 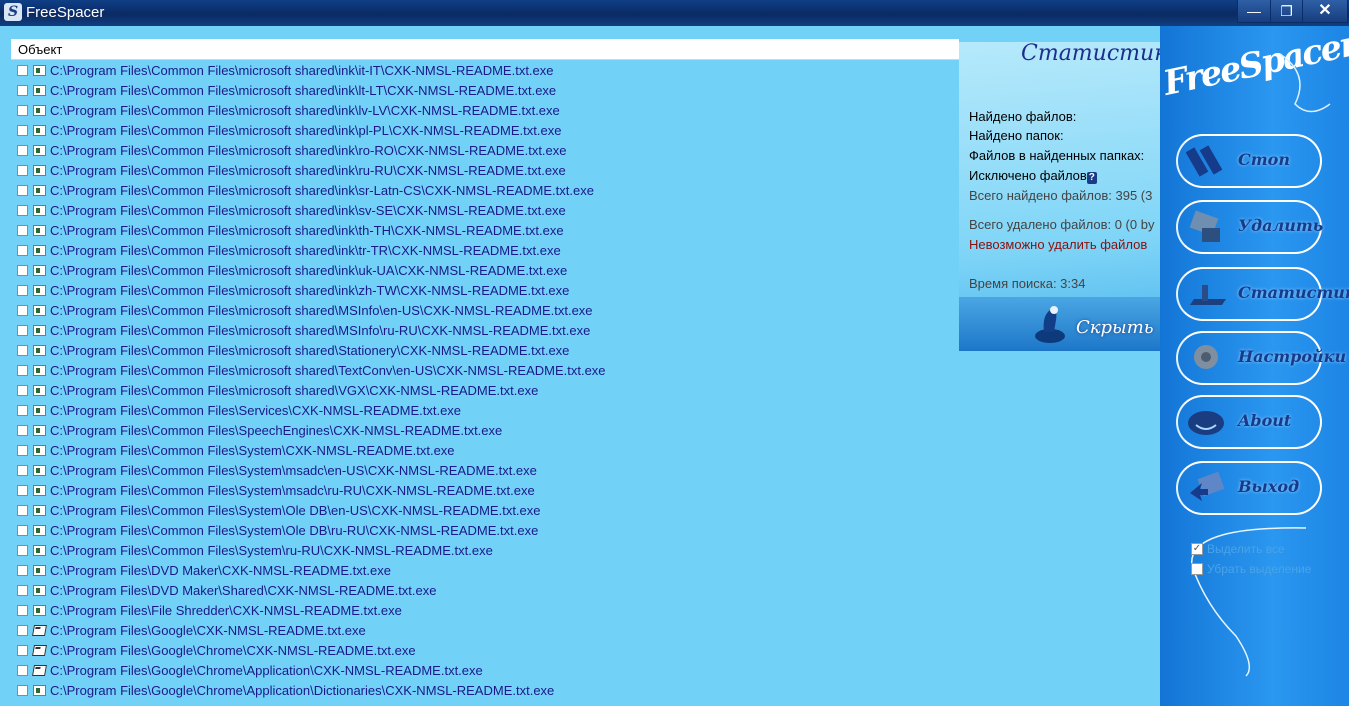 I want to click on stop-button: Стоп, so click(x=1249, y=161).